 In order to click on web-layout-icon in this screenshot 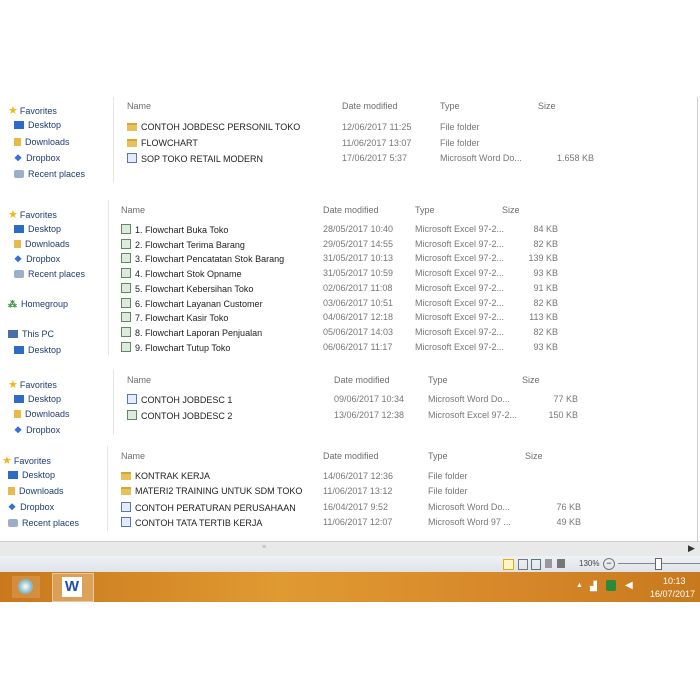, I will do `click(536, 564)`.